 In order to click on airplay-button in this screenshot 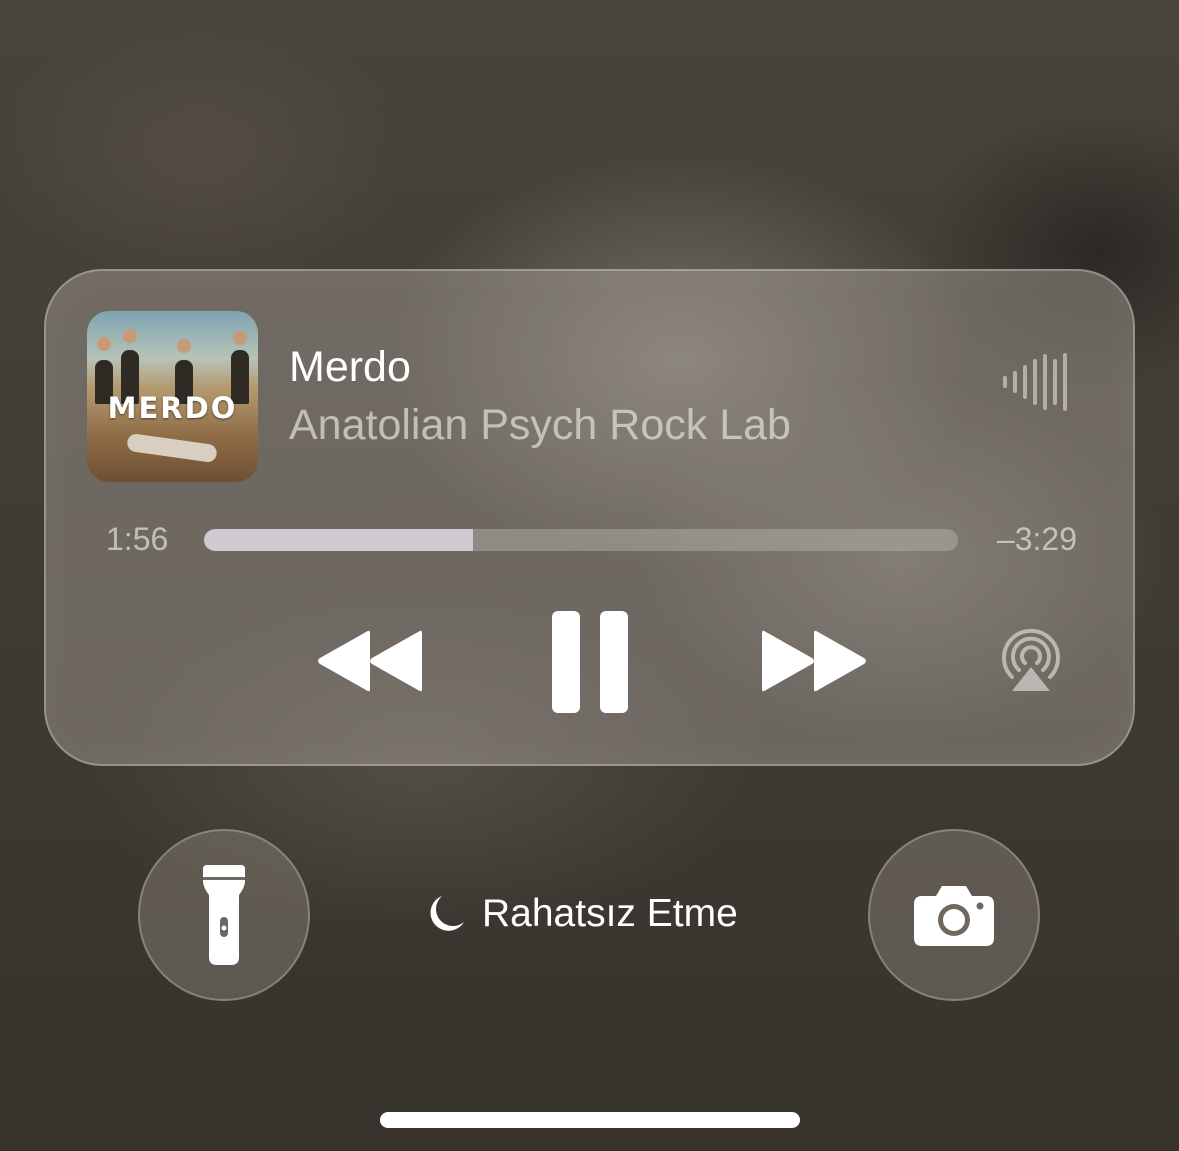, I will do `click(1031, 660)`.